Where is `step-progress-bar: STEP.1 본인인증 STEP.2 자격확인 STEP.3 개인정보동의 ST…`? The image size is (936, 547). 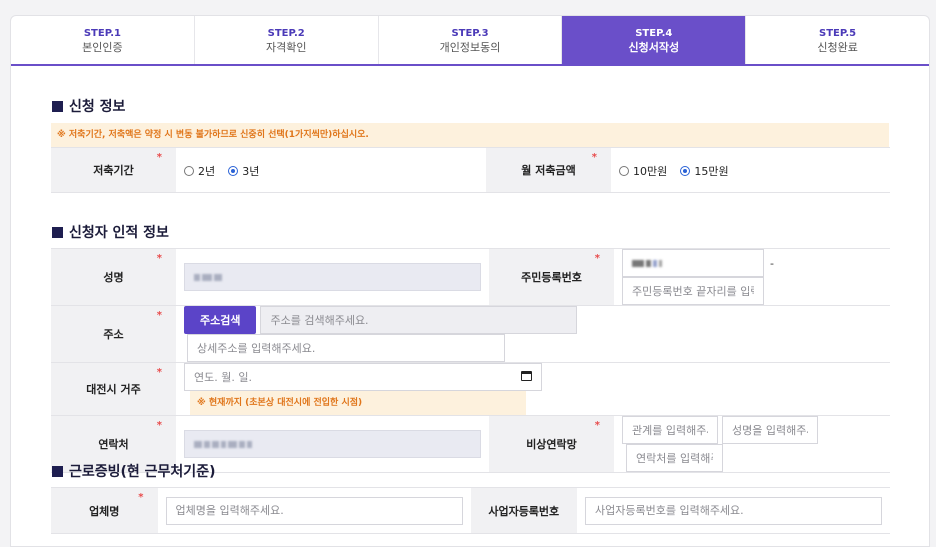
step-progress-bar: STEP.1 본인인증 STEP.2 자격확인 STEP.3 개인정보동의 ST… is located at coordinates (470, 41).